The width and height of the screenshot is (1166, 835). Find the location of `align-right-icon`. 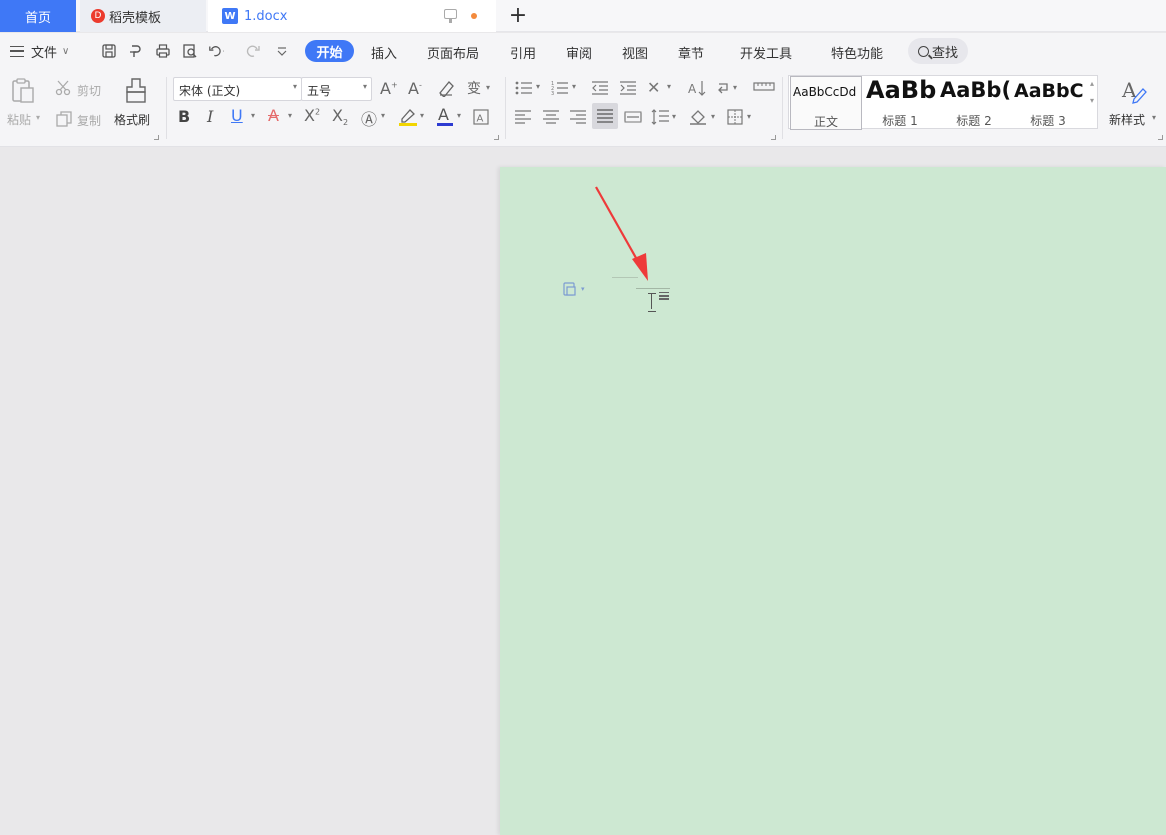

align-right-icon is located at coordinates (578, 118).